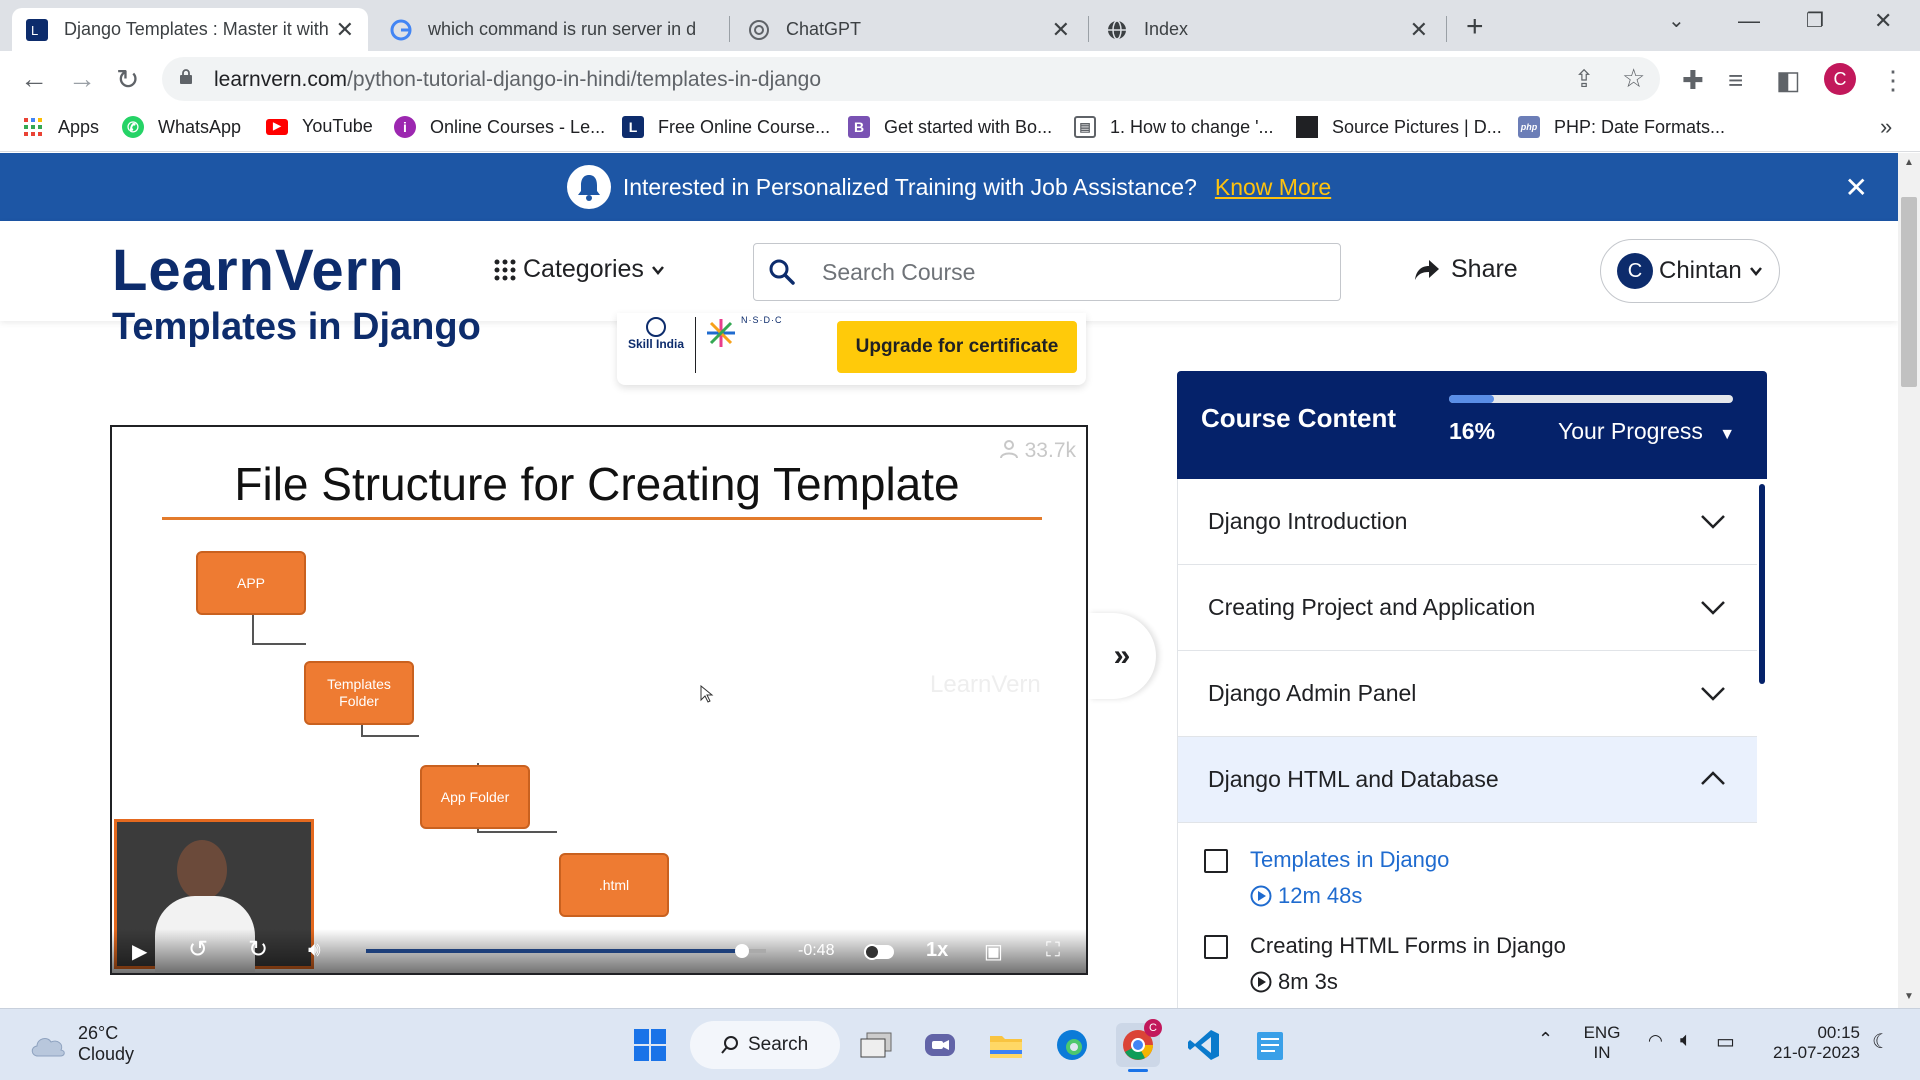 Image resolution: width=1920 pixels, height=1080 pixels. What do you see at coordinates (81, 1044) in the screenshot?
I see `weather-widget: 26°C Cloudy` at bounding box center [81, 1044].